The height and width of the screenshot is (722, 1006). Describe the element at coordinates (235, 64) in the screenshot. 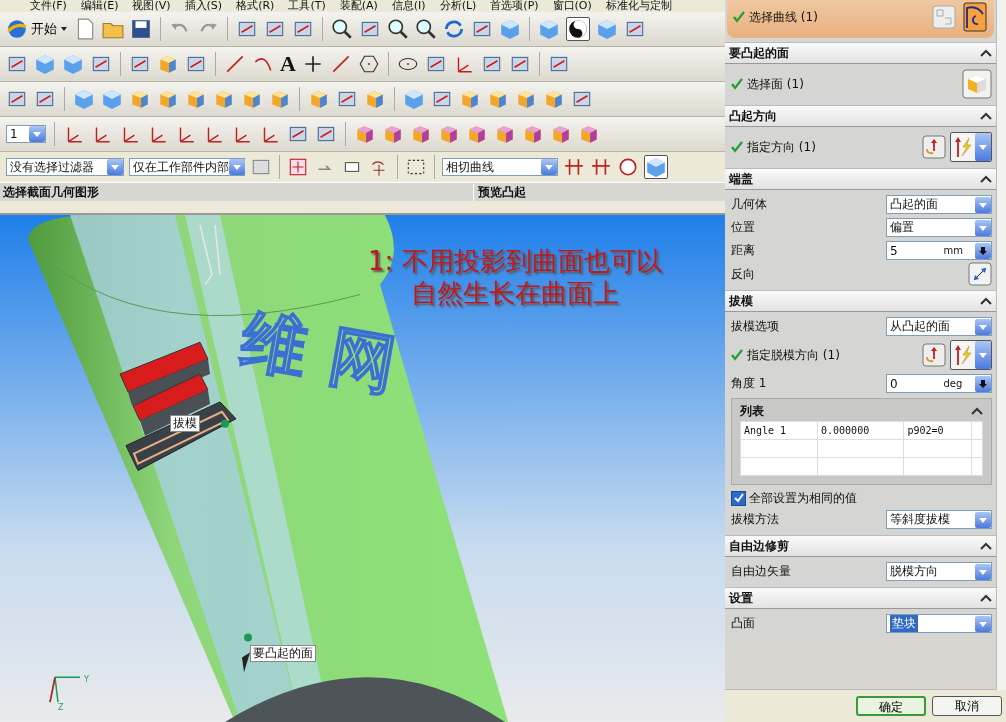

I see `line-icon` at that location.